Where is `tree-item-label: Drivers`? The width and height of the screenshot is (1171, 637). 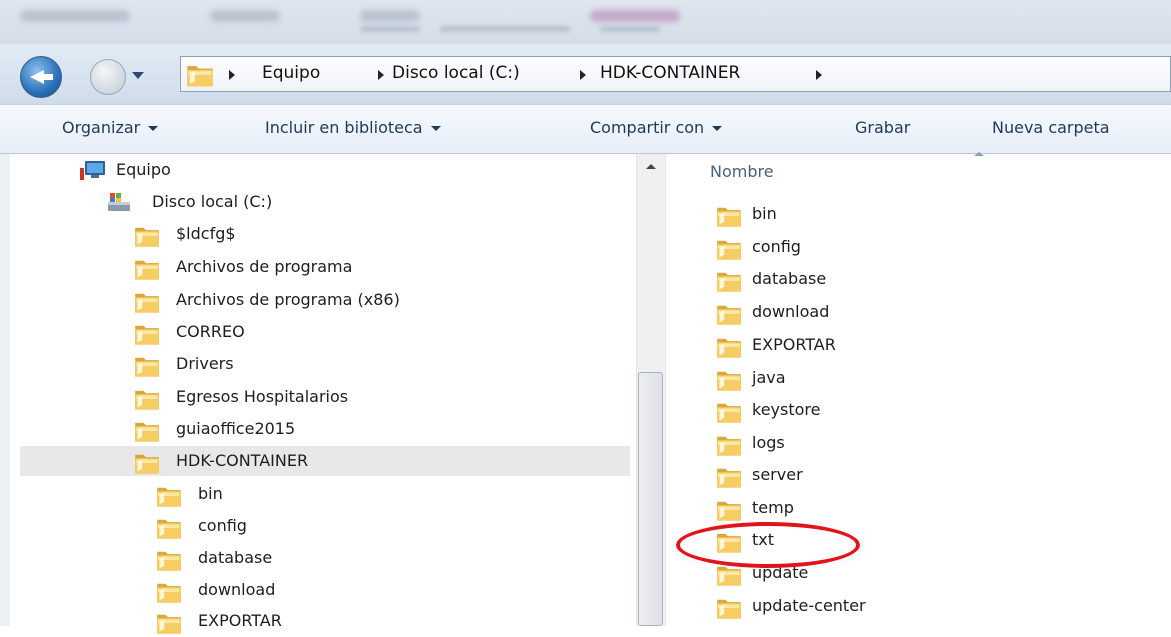
tree-item-label: Drivers is located at coordinates (205, 363).